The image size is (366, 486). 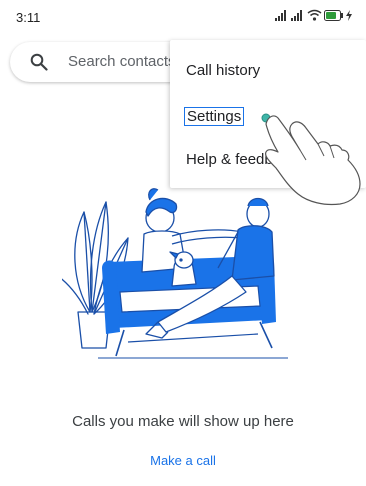 I want to click on wifi-icon, so click(x=314, y=17).